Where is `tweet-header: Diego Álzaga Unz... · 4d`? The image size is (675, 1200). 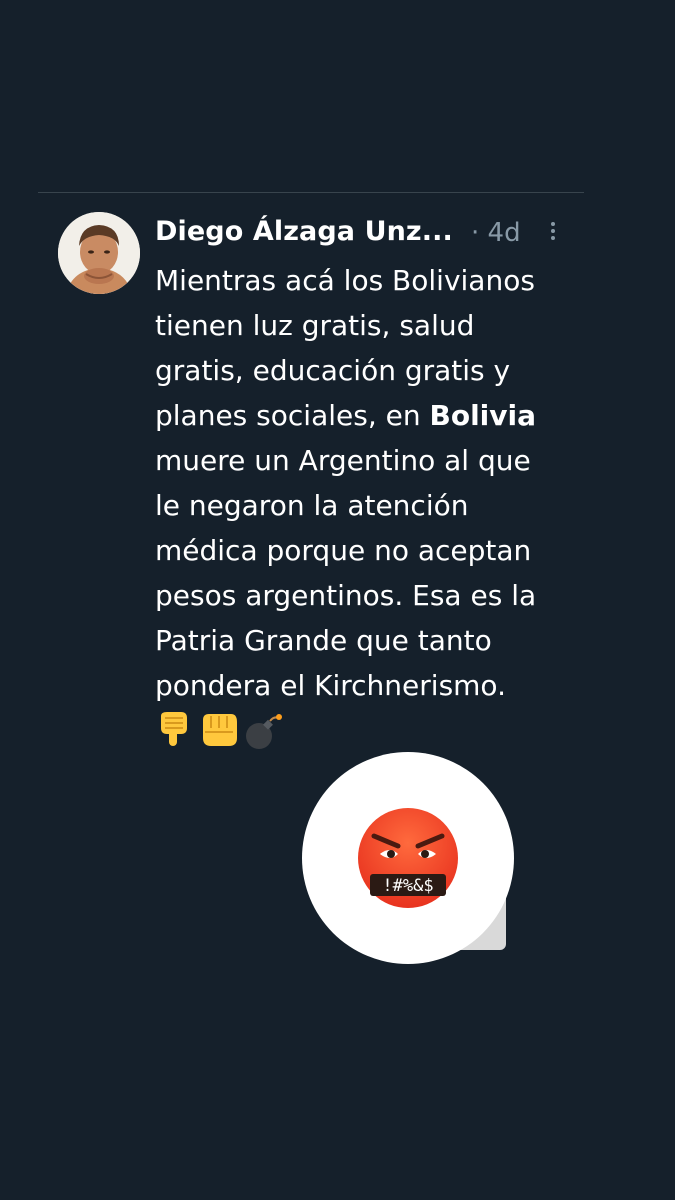
tweet-header: Diego Álzaga Unz... · 4d is located at coordinates (365, 232).